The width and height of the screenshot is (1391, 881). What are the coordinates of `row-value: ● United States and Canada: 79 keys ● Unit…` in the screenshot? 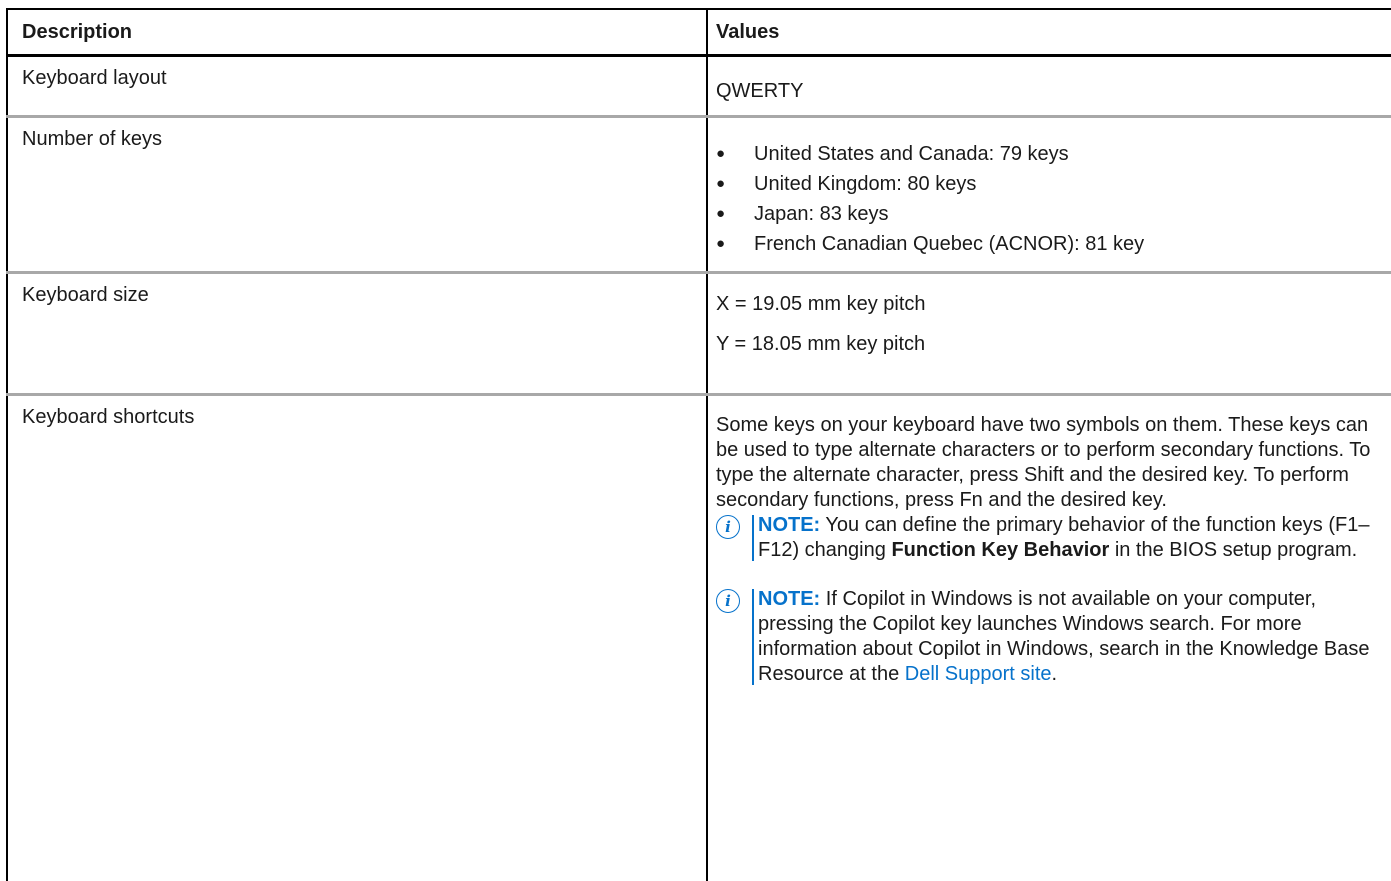 It's located at (1049, 195).